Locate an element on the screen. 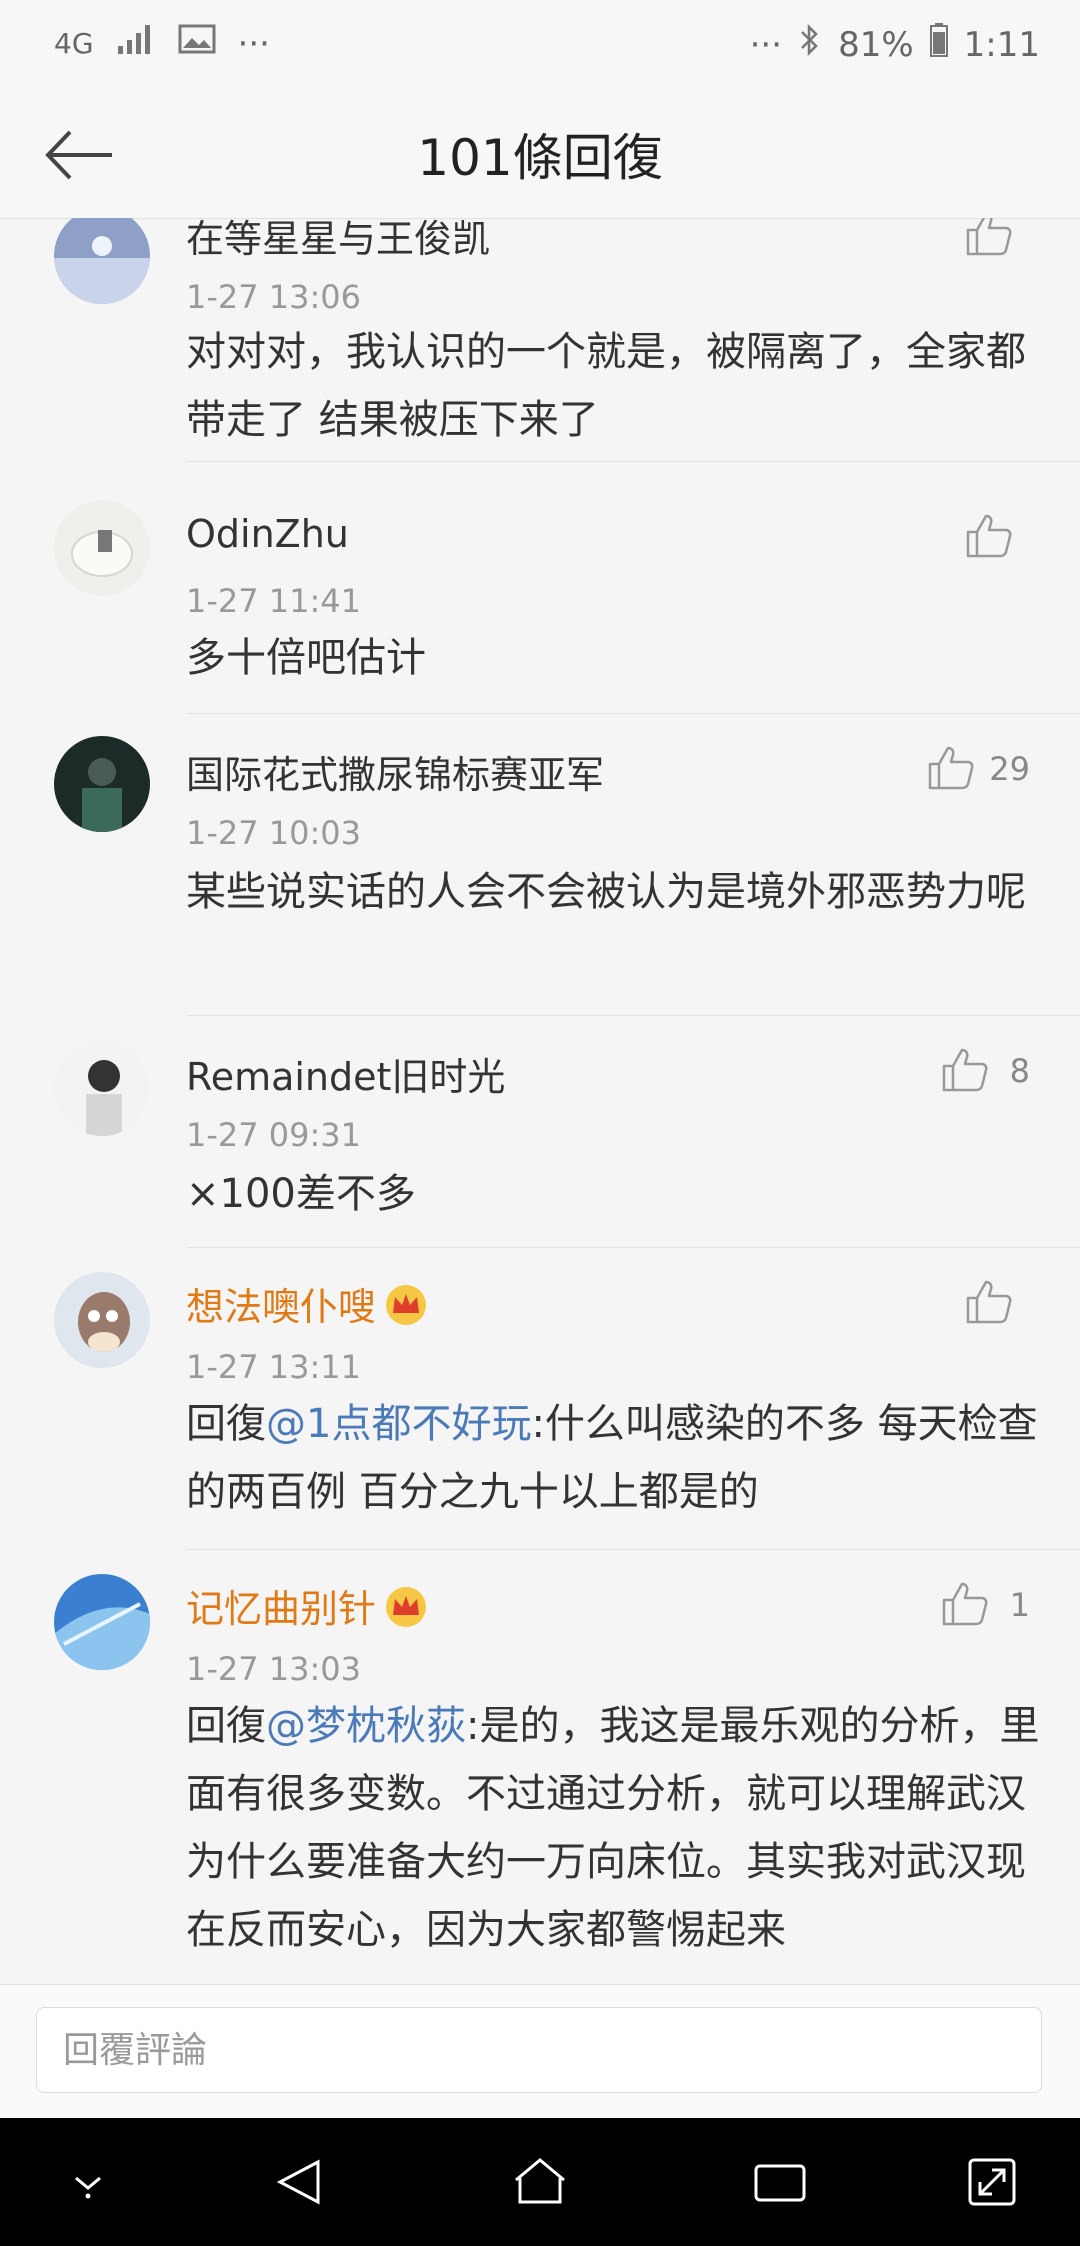  recents-nav-button is located at coordinates (780, 2182).